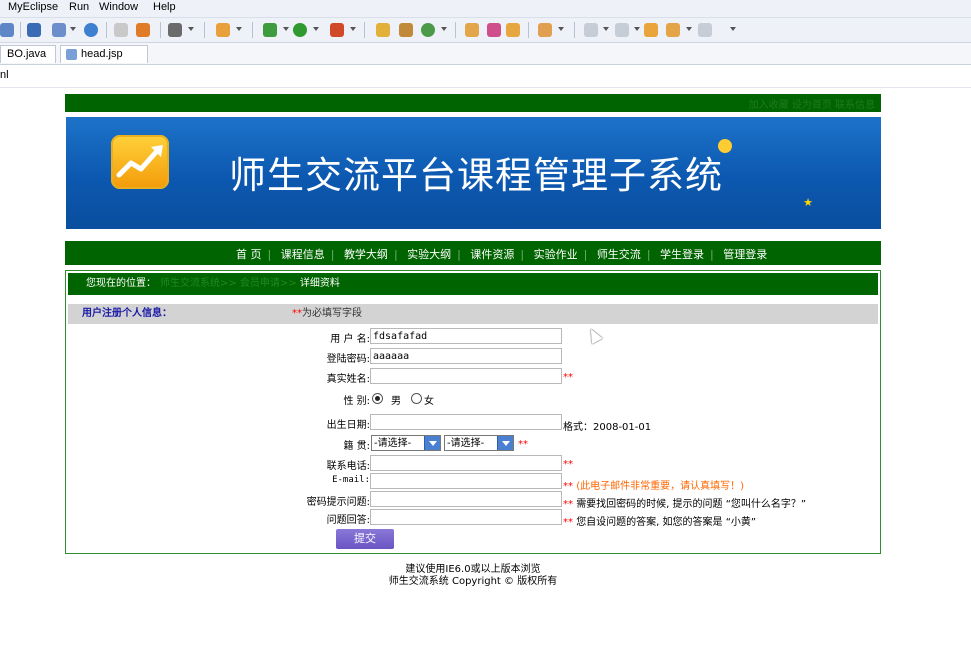 The image size is (971, 660). Describe the element at coordinates (472, 30) in the screenshot. I see `open-type-icon` at that location.